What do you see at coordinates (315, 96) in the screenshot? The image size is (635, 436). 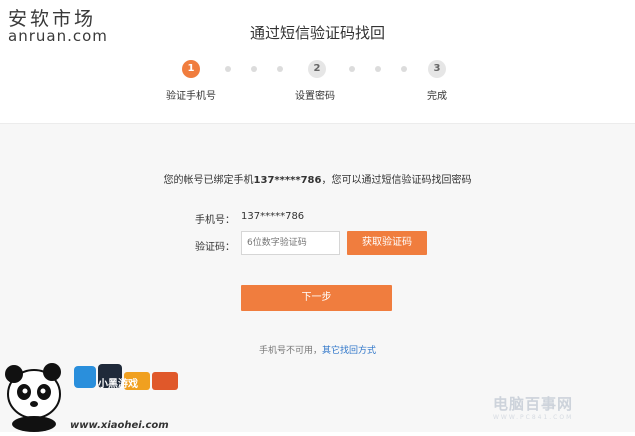 I see `step-2-label: 设置密码` at bounding box center [315, 96].